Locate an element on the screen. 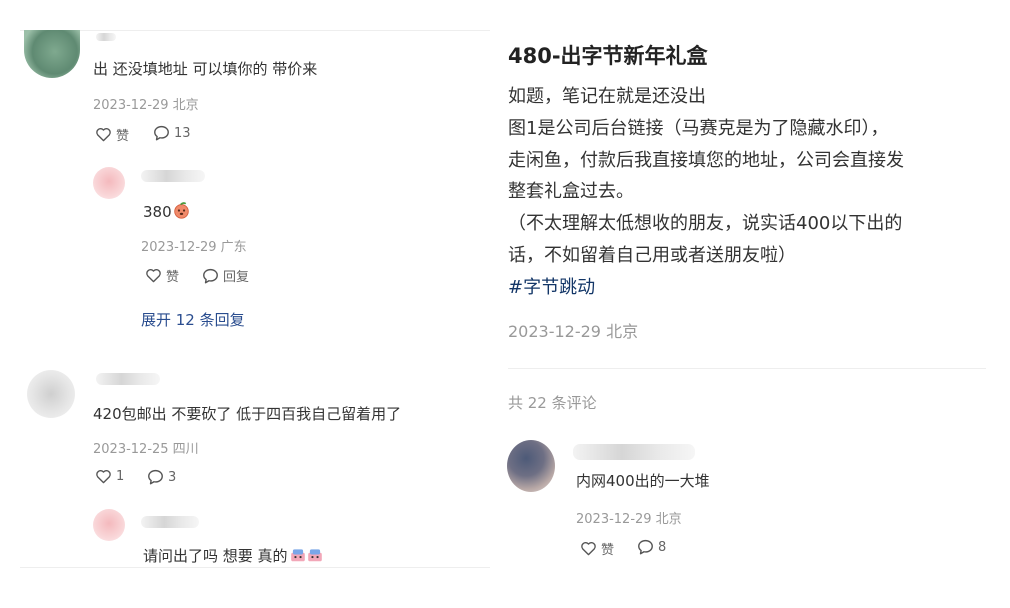 Image resolution: width=1010 pixels, height=608 pixels. reply-label: 回复 is located at coordinates (236, 277).